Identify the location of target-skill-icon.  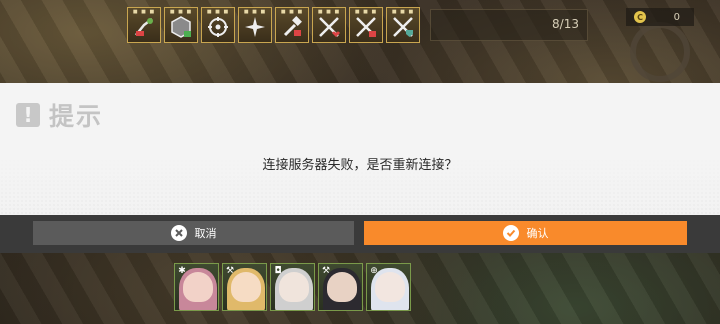
(218, 27).